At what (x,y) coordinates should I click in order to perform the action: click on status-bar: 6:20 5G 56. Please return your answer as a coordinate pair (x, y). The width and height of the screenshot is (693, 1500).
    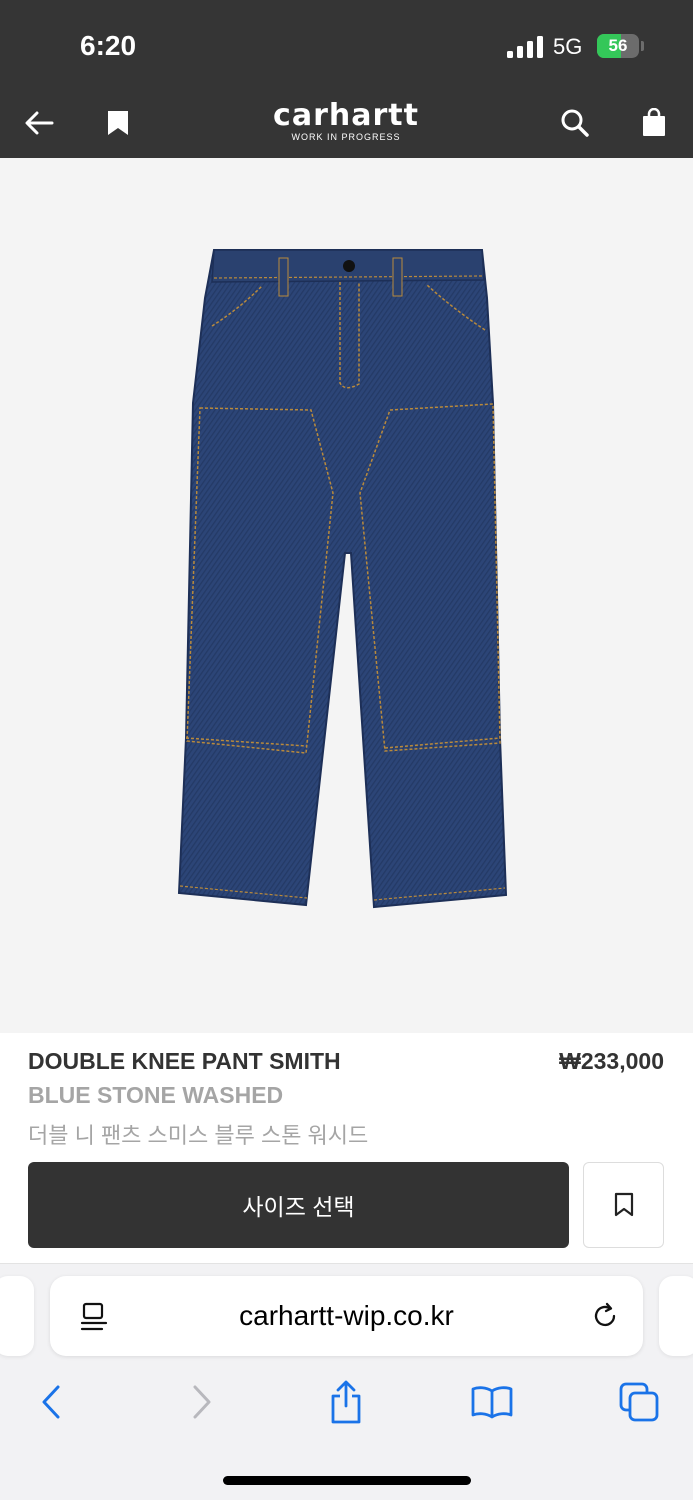
    Looking at the image, I should click on (346, 44).